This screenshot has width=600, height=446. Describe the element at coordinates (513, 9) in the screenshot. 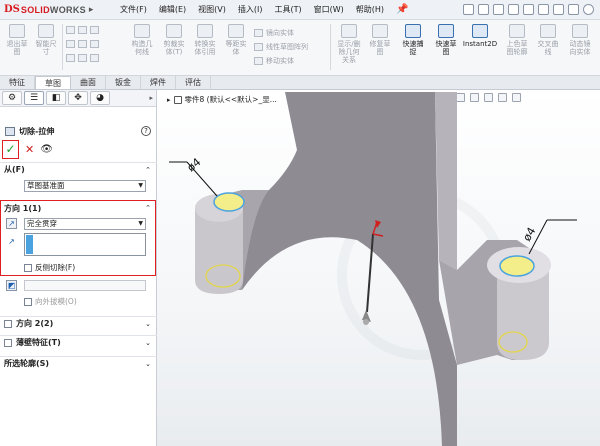

I see `print-icon` at that location.